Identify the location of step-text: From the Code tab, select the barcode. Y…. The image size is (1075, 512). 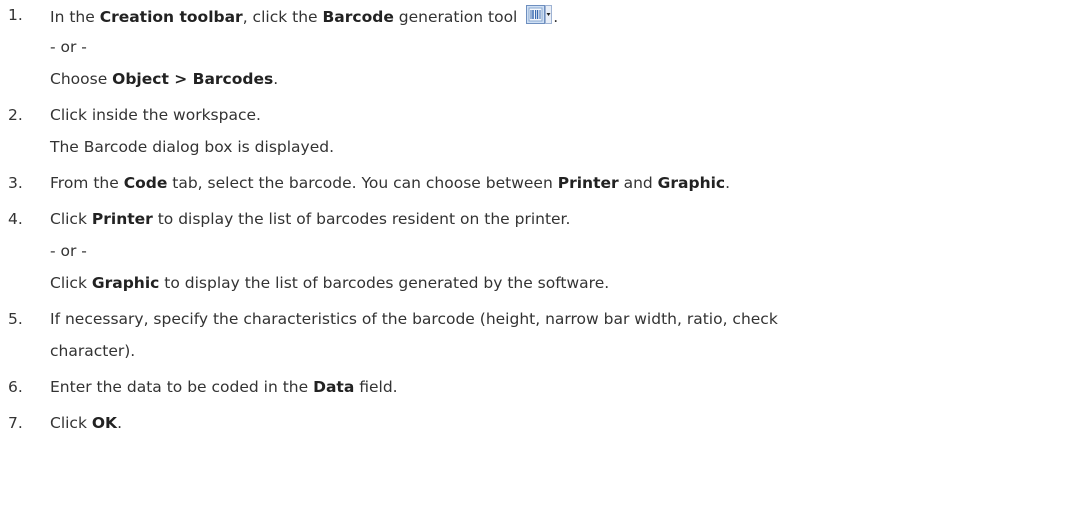
(390, 183).